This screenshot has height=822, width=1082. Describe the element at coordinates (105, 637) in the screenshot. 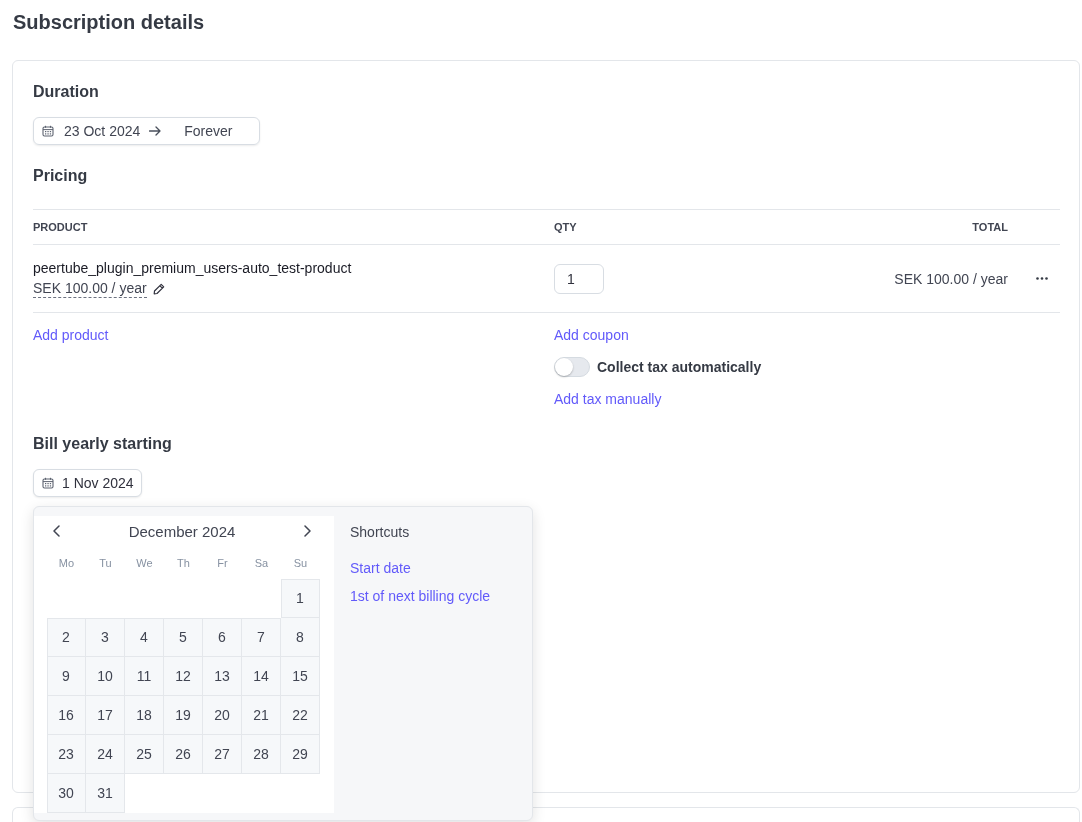

I see `calendar-day: 3` at that location.